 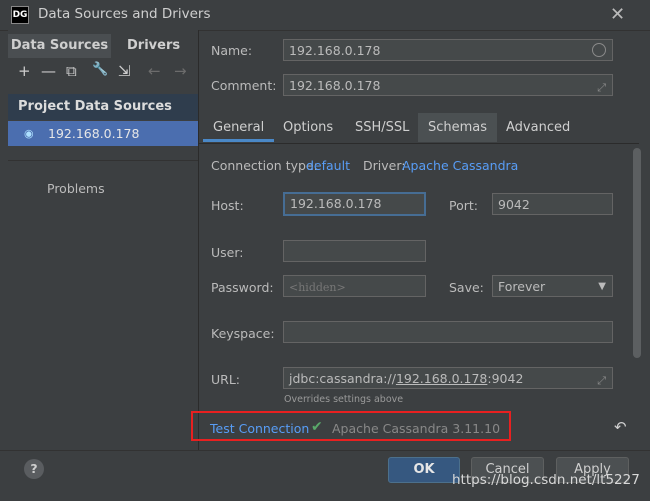 I want to click on tab-data-sources: Data Sources, so click(x=59, y=46).